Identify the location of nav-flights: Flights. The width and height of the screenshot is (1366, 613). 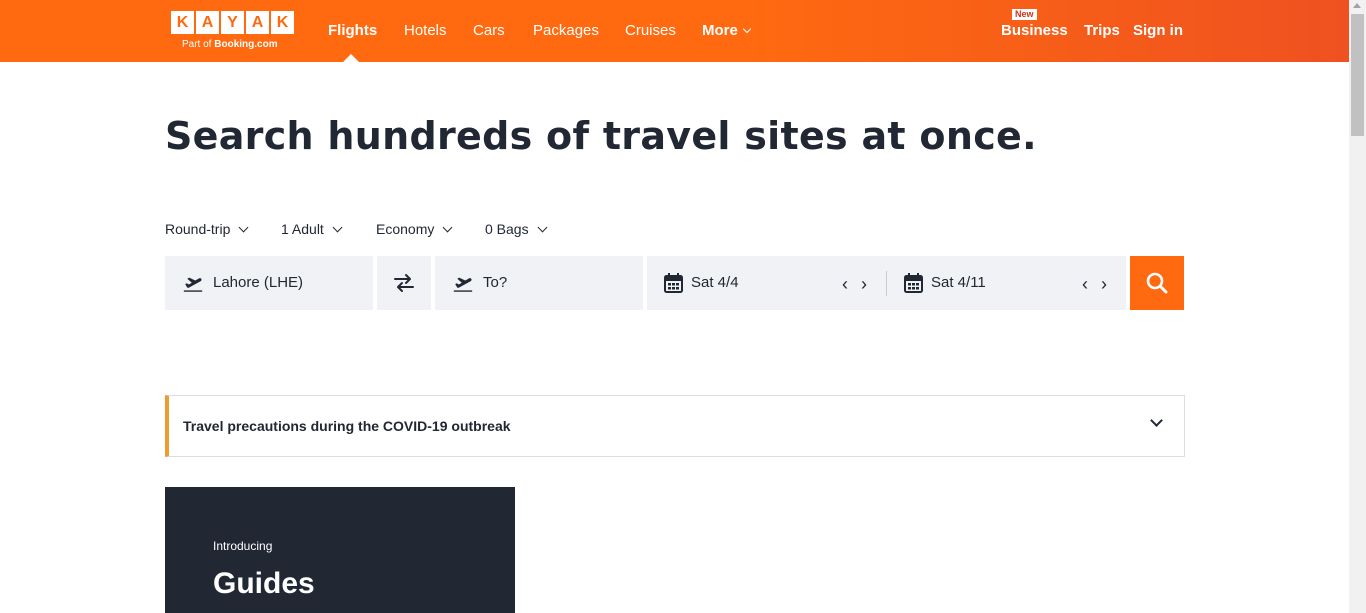
(352, 30).